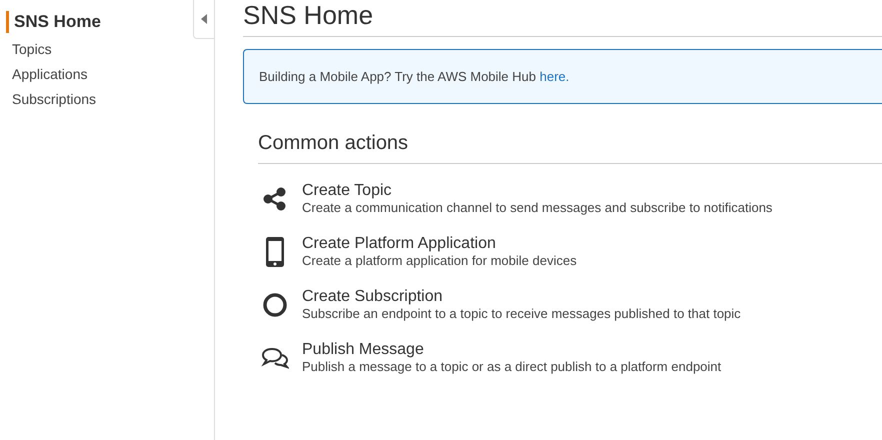 Image resolution: width=882 pixels, height=440 pixels. Describe the element at coordinates (555, 76) in the screenshot. I see `banner-link: here.` at that location.